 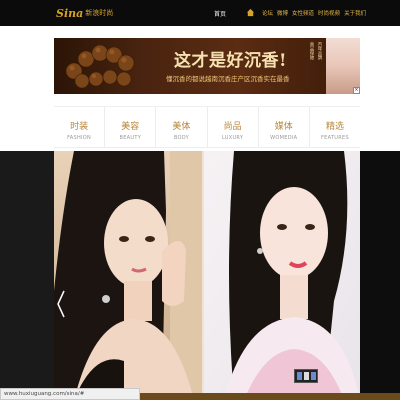 I want to click on logo-text: 新浪时尚, so click(x=99, y=13).